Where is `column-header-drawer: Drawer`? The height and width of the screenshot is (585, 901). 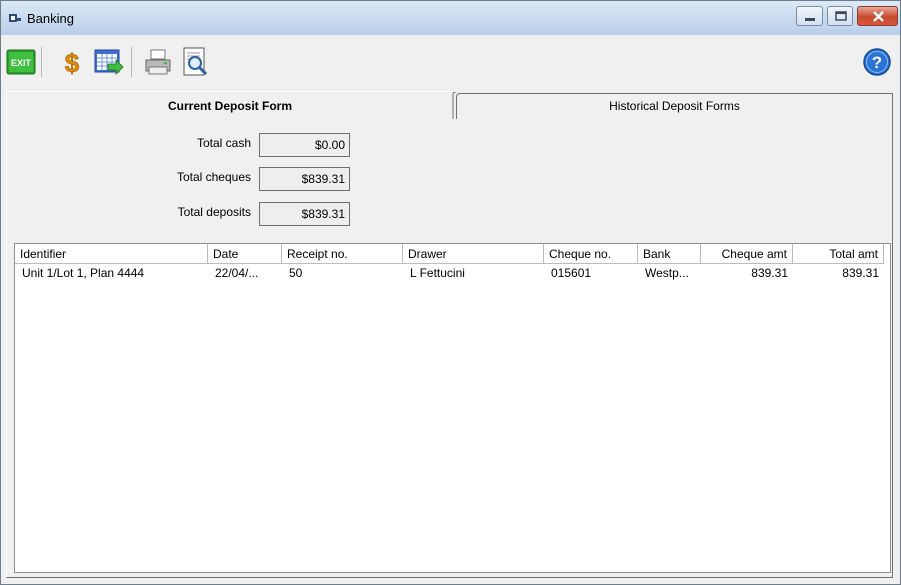
column-header-drawer: Drawer is located at coordinates (473, 254).